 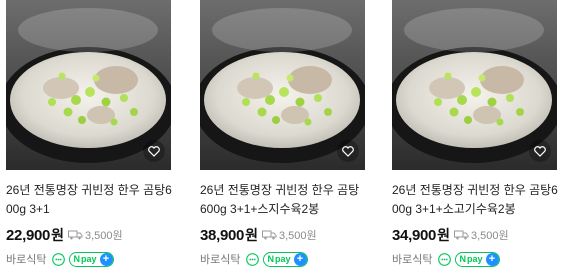 What do you see at coordinates (476, 200) in the screenshot?
I see `product-title: 26년 전통명장 귀빈정 한우 곰탕600g 3+1+소고기수육2봉` at bounding box center [476, 200].